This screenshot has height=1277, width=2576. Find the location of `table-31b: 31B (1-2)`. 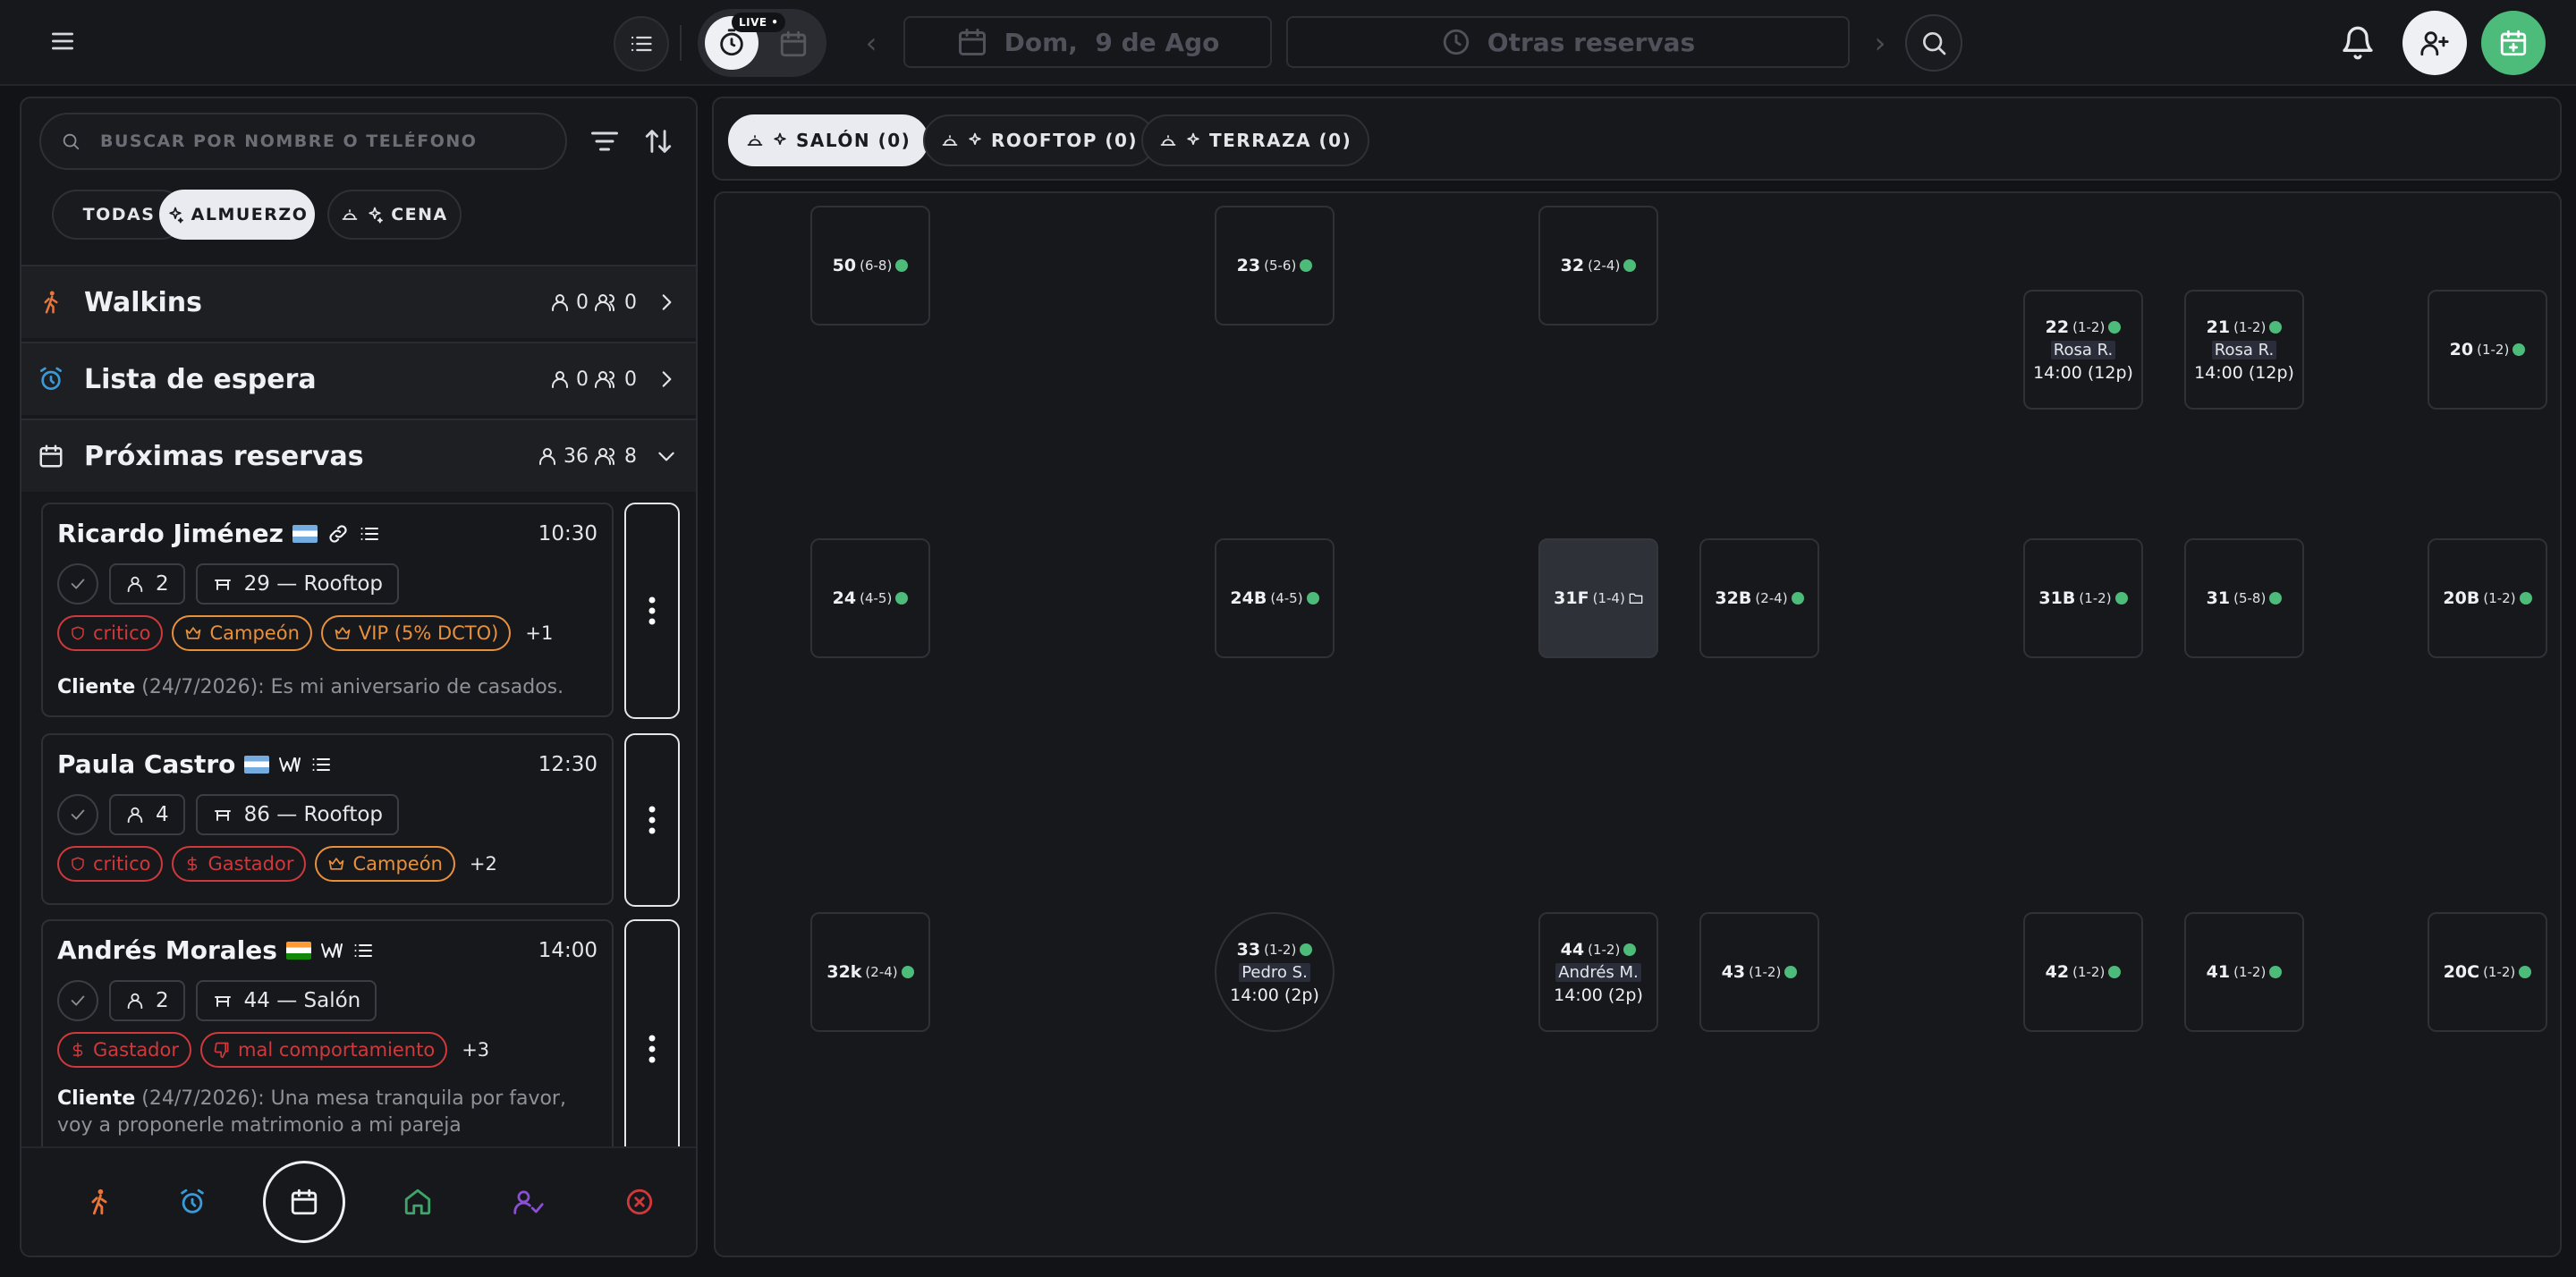

table-31b: 31B (1-2) is located at coordinates (2083, 598).